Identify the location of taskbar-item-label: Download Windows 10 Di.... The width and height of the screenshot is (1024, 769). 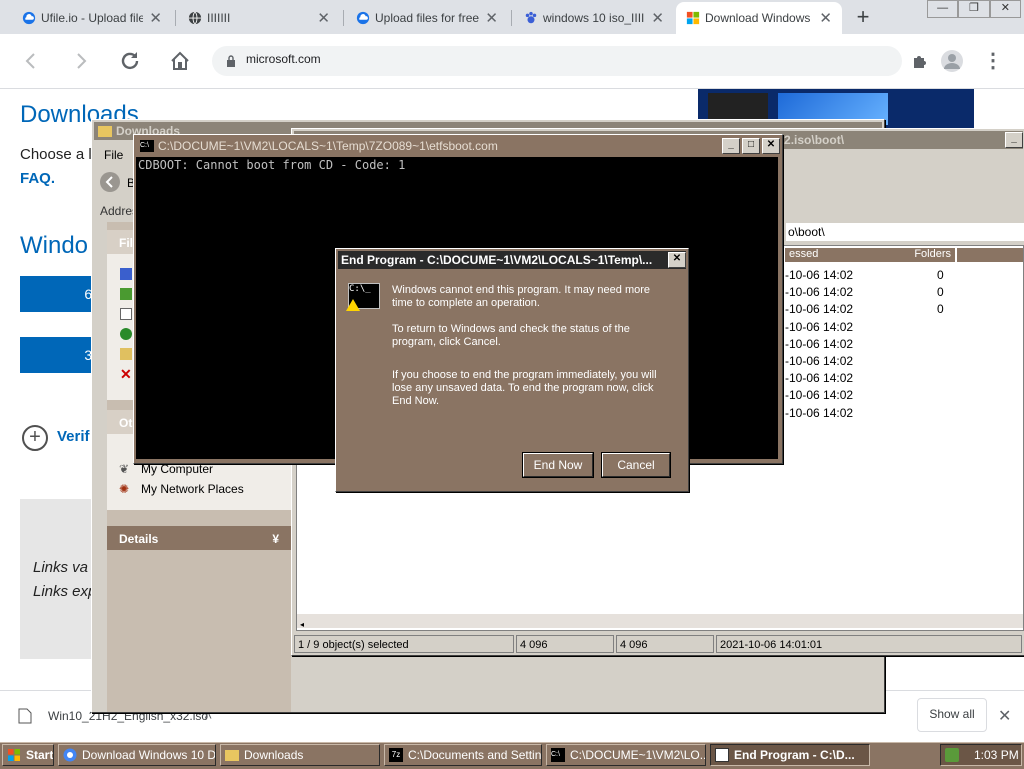
(149, 755).